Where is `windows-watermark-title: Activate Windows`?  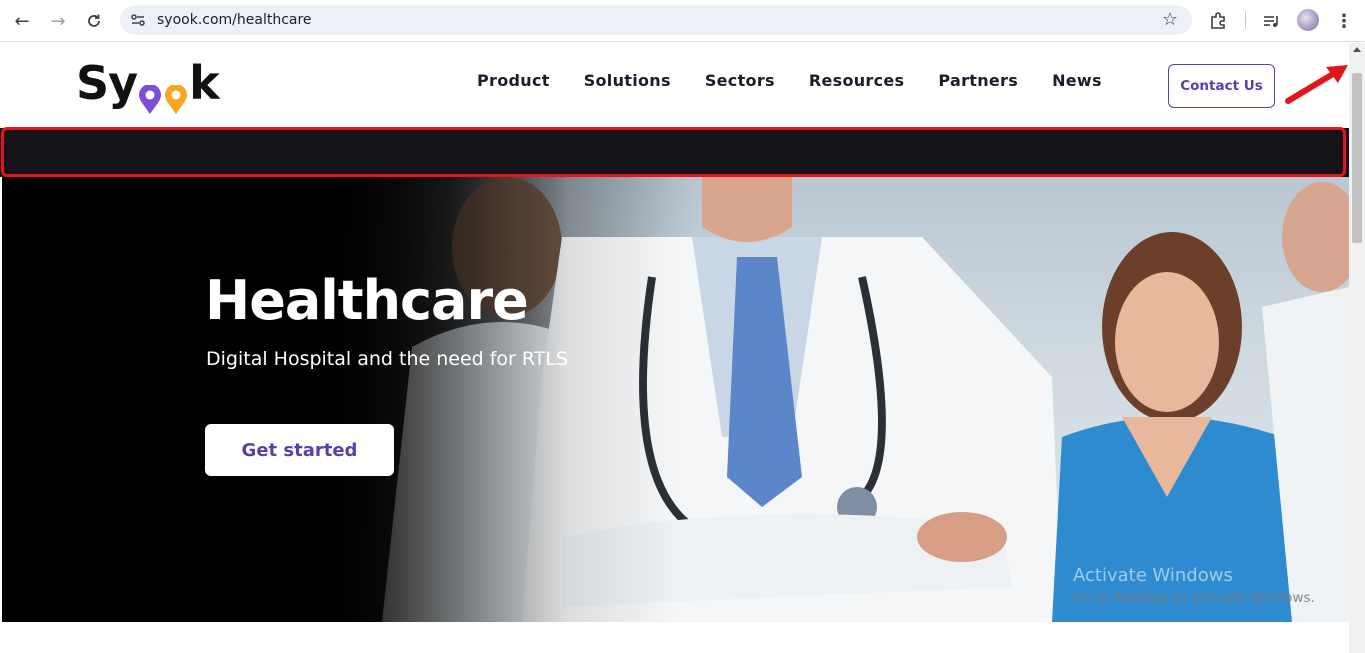 windows-watermark-title: Activate Windows is located at coordinates (1153, 575).